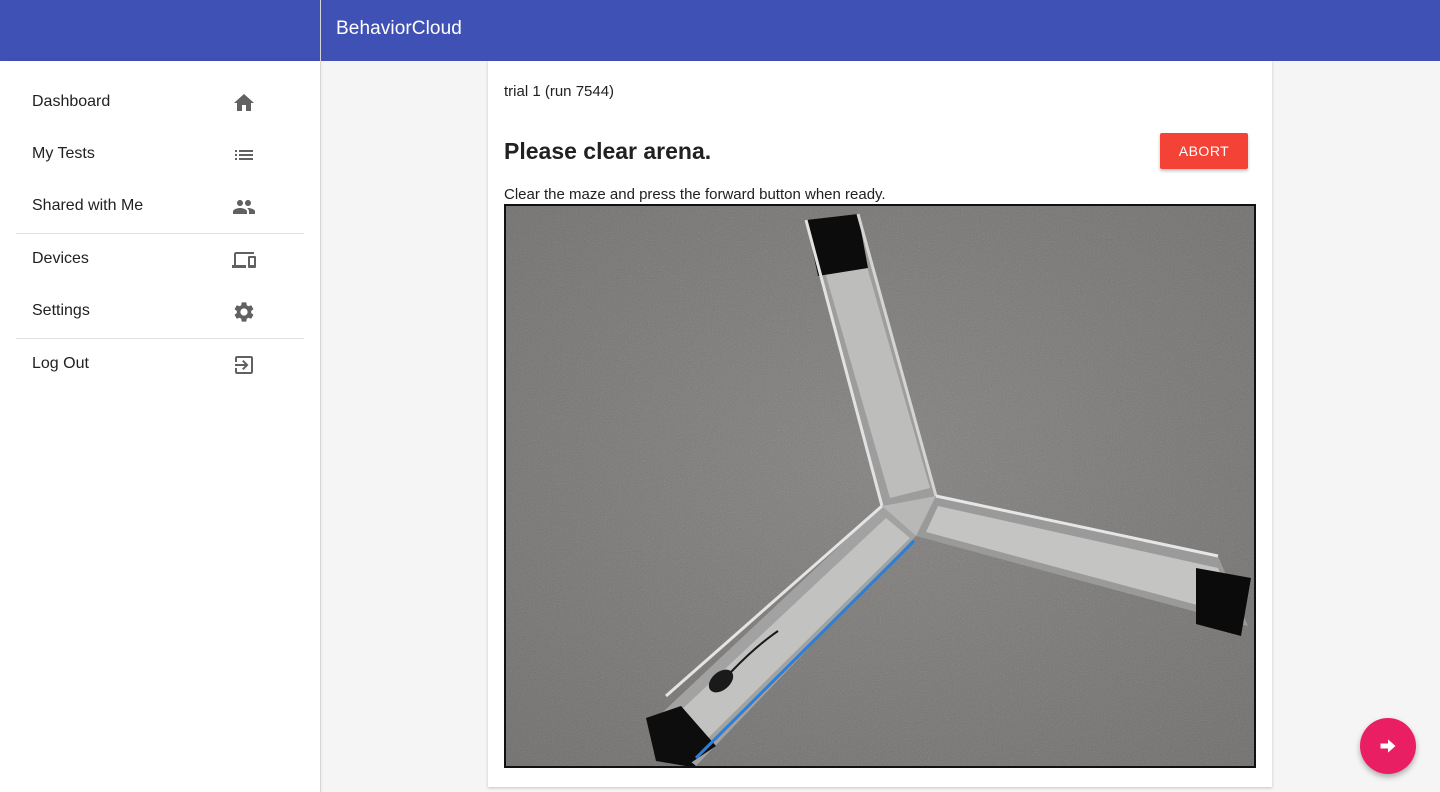 The width and height of the screenshot is (1440, 792). What do you see at coordinates (88, 205) in the screenshot?
I see `sidebar-item-label: Shared with Me` at bounding box center [88, 205].